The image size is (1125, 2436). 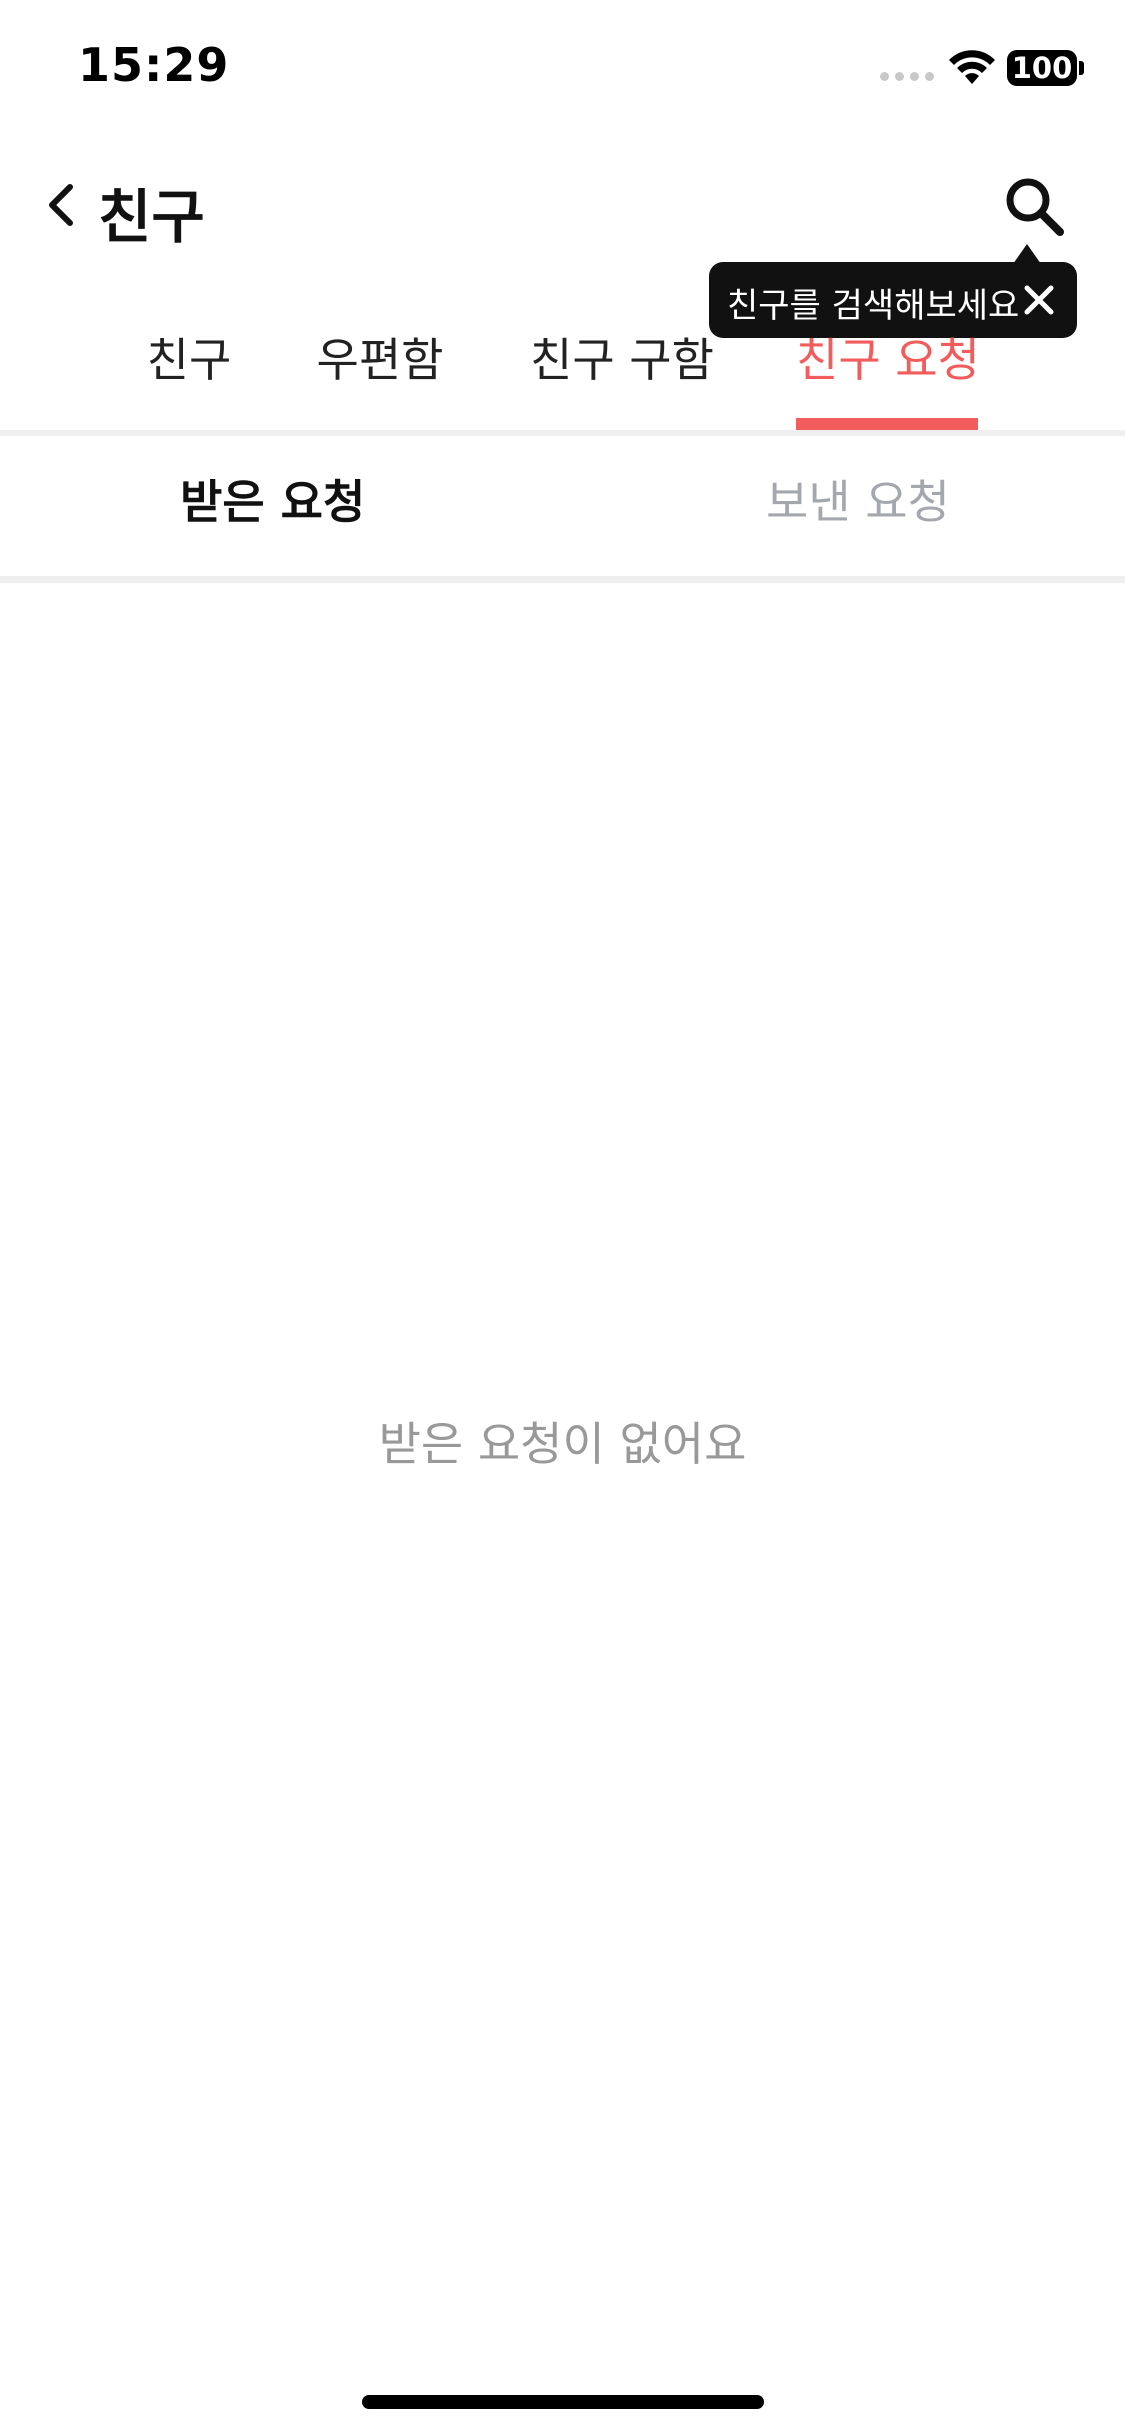 I want to click on cellular-signal-icon, so click(x=907, y=76).